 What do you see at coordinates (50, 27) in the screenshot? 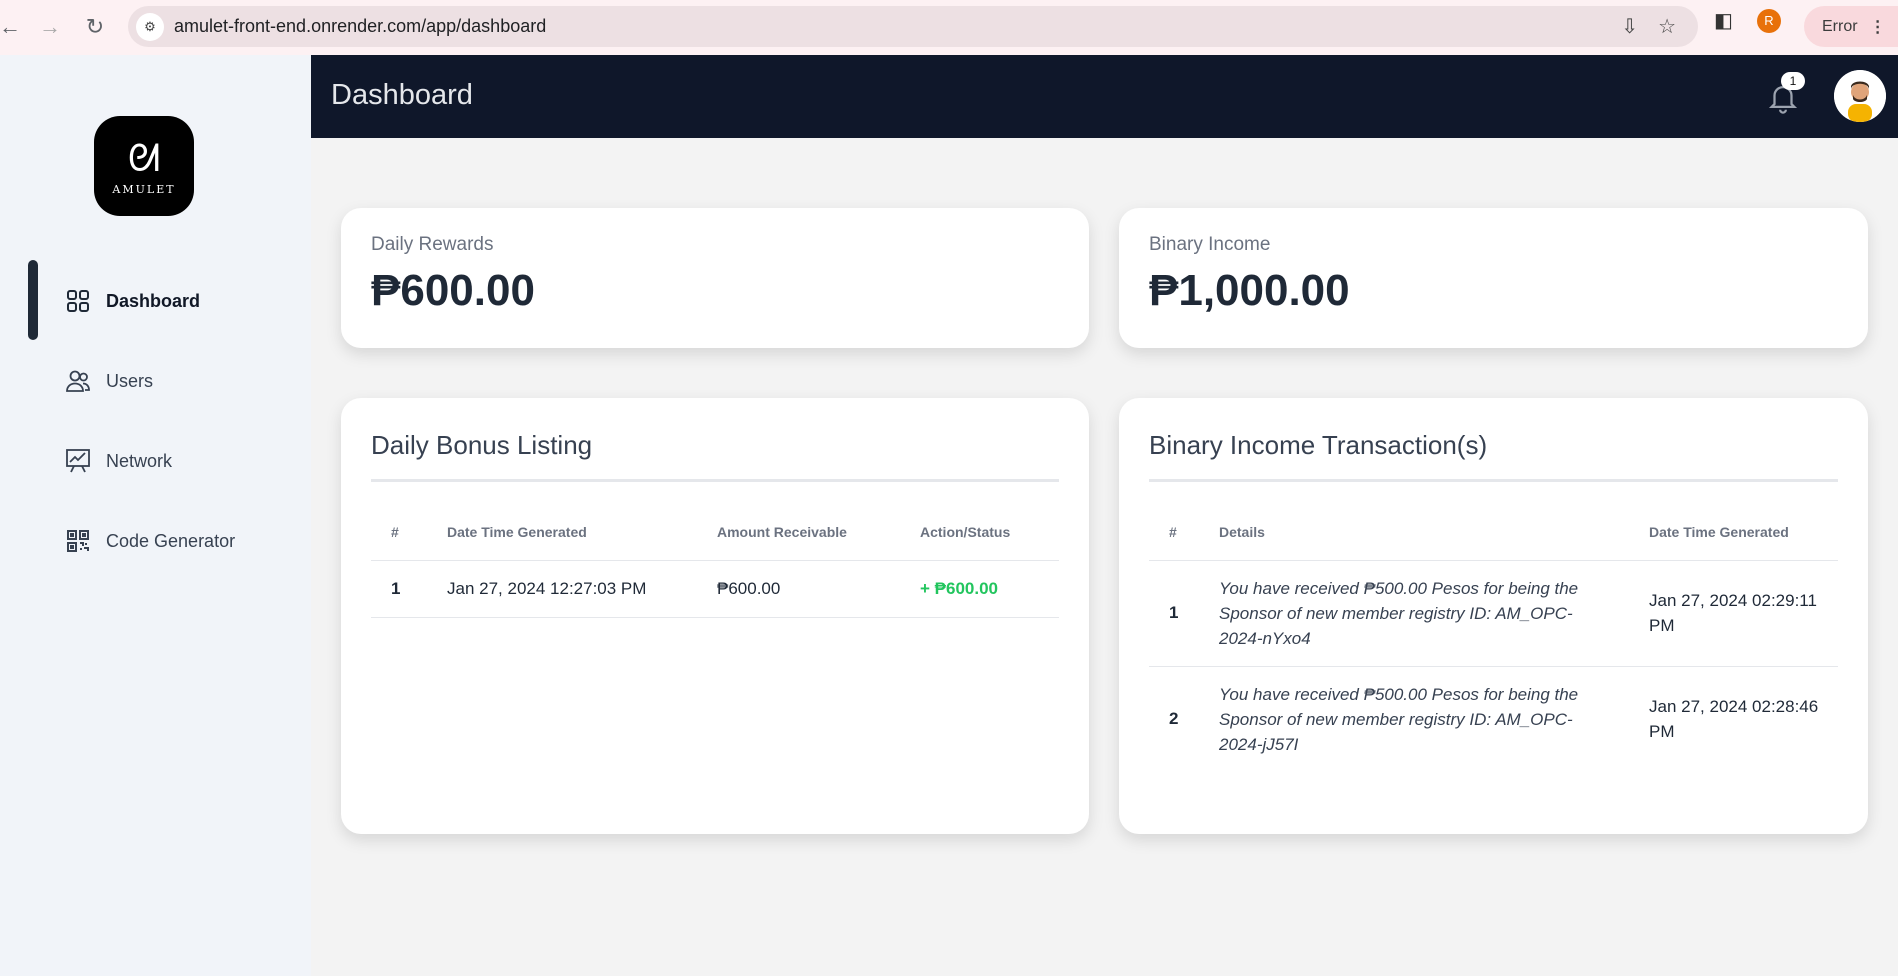
I see `forward-icon: →` at bounding box center [50, 27].